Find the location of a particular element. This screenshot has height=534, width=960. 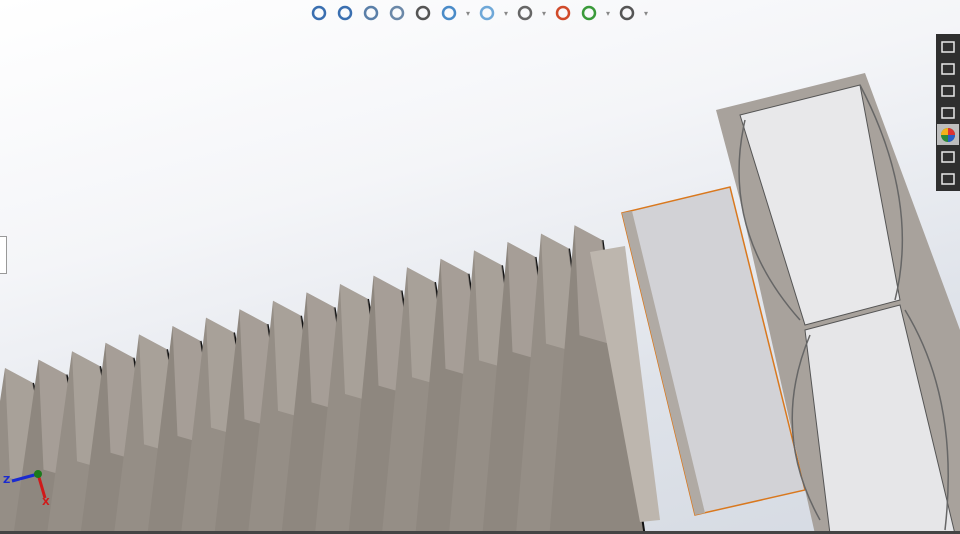

solidworks-forum-icon is located at coordinates (948, 178).